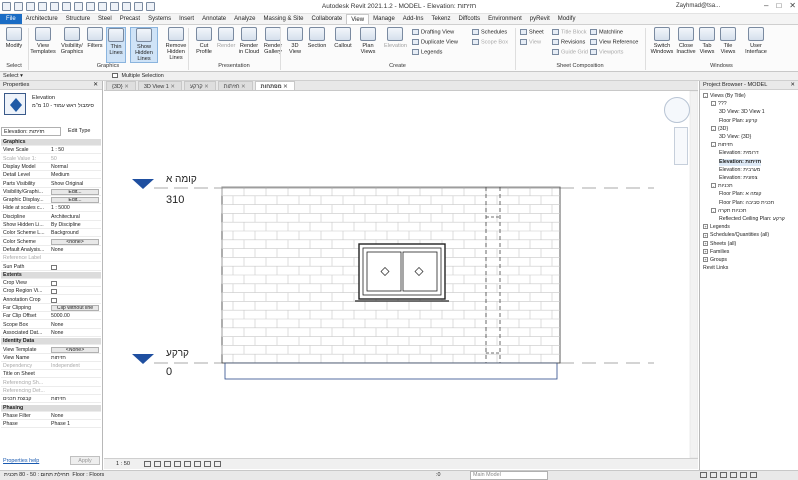 The image size is (798, 480). I want to click on legends-button: Legends, so click(427, 52).